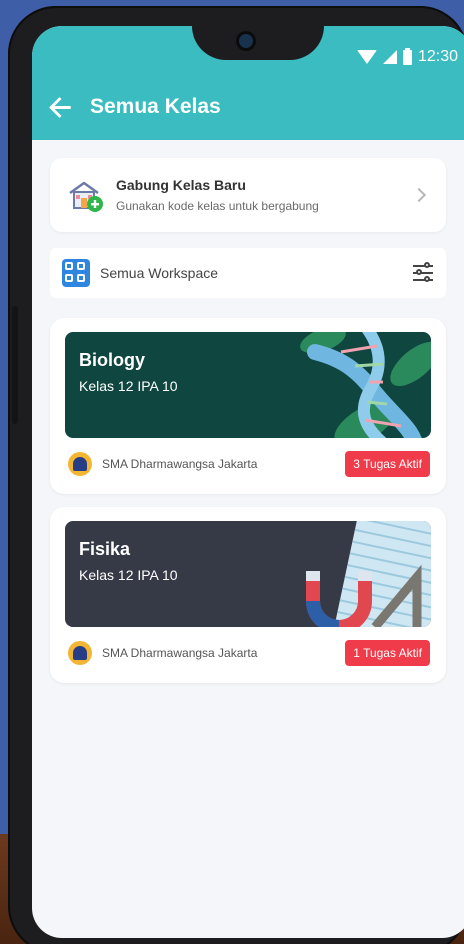  What do you see at coordinates (217, 206) in the screenshot?
I see `join-class-subtitle: Gunakan kode kelas untuk bergabung` at bounding box center [217, 206].